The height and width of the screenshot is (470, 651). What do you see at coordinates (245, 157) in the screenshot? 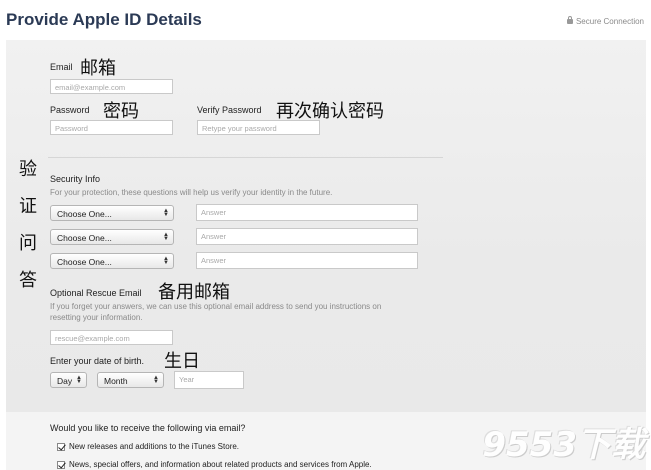
I see `section-divider` at bounding box center [245, 157].